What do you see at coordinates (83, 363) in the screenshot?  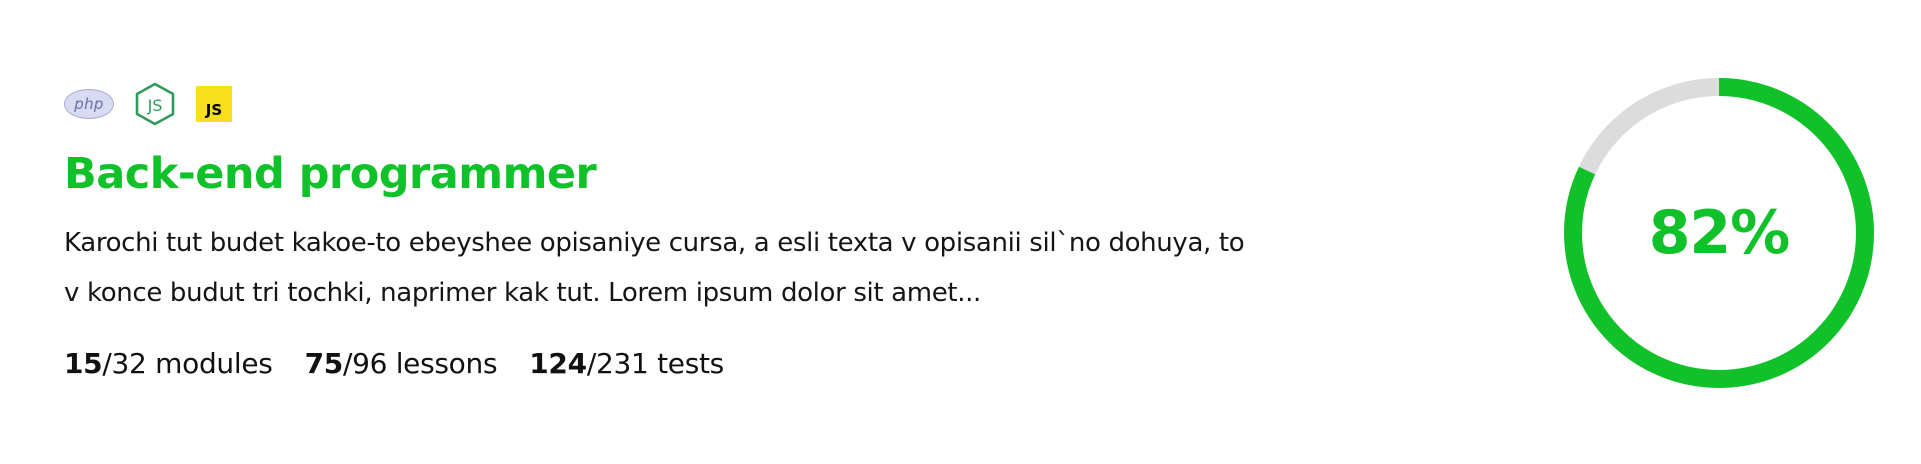 I see `modules-done: 15` at bounding box center [83, 363].